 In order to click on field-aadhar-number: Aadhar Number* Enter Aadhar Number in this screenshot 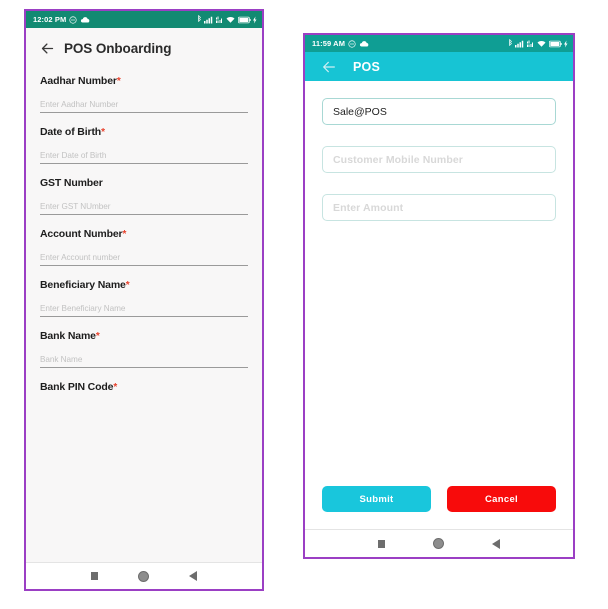, I will do `click(144, 94)`.